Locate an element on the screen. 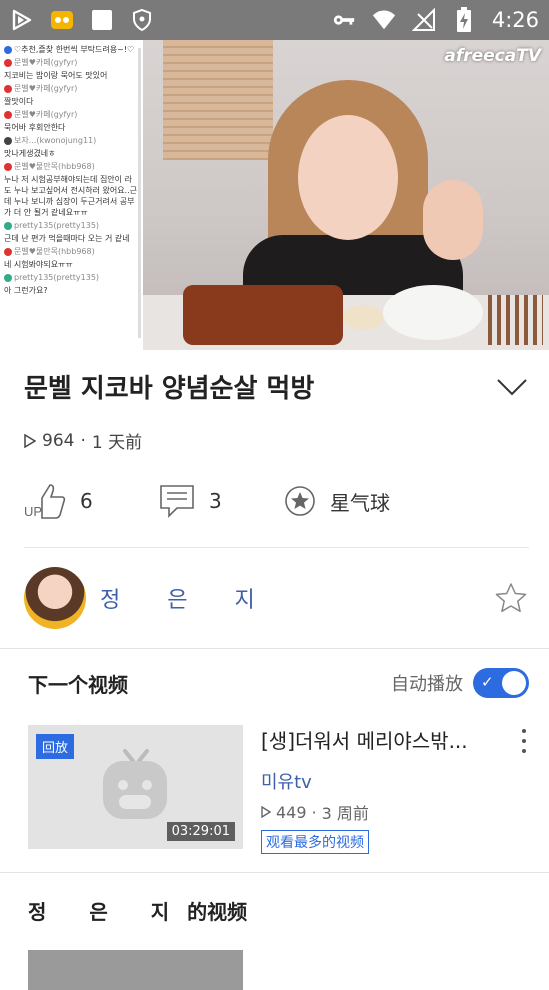 This screenshot has height=990, width=549. svg-text: UP is located at coordinates (33, 511).